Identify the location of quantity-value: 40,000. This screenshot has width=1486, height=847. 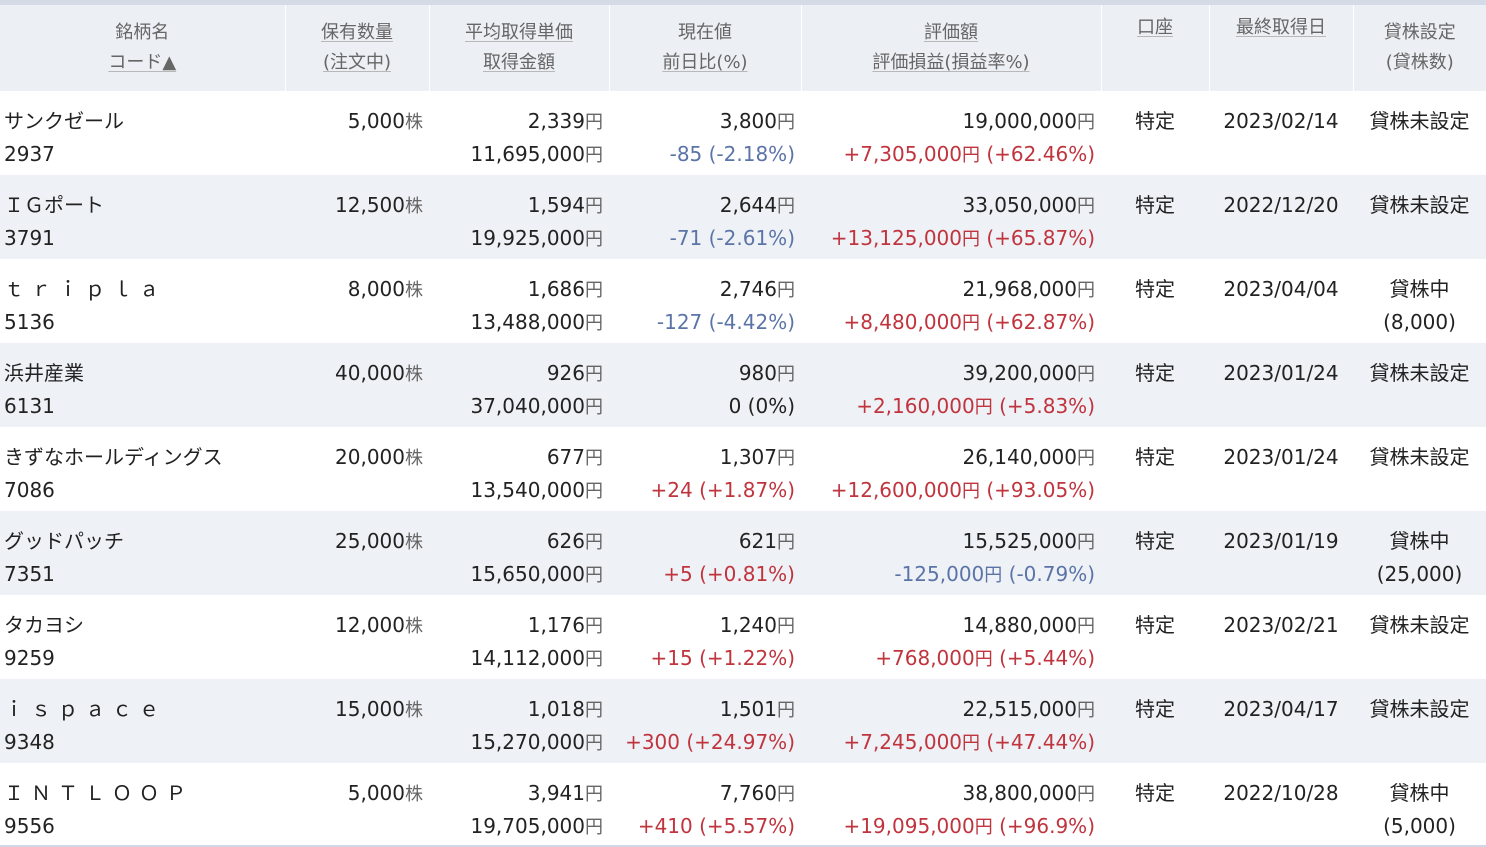
(370, 373).